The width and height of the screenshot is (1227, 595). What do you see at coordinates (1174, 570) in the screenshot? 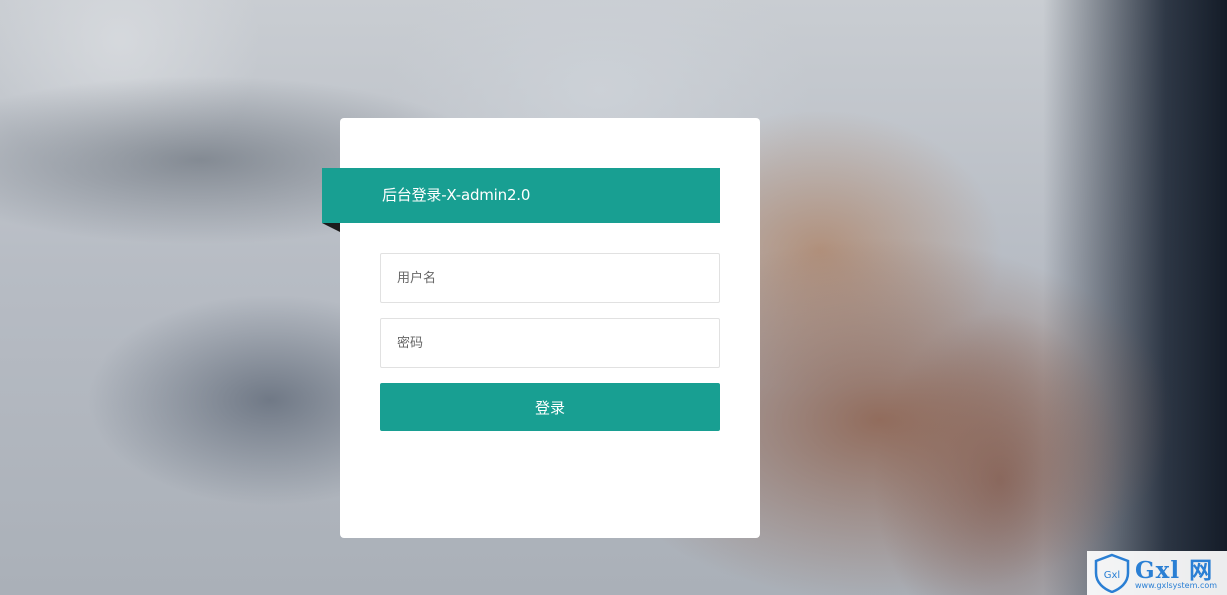
I see `watermark-title: Gxl 网` at bounding box center [1174, 570].